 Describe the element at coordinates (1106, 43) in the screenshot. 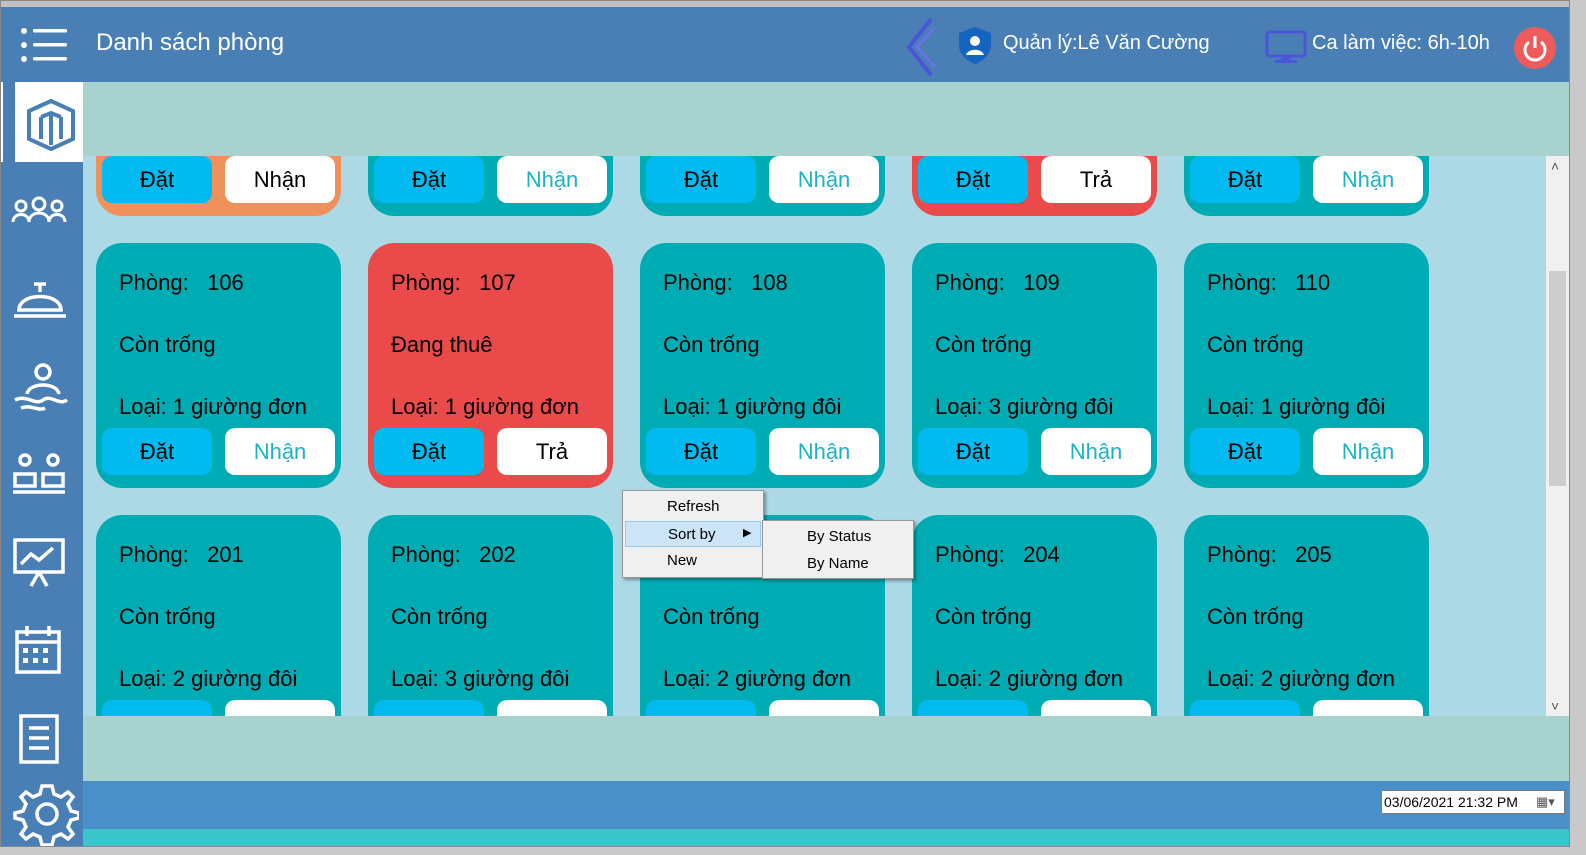

I see `manager-name: Quản lý:Lê Văn Cường` at that location.